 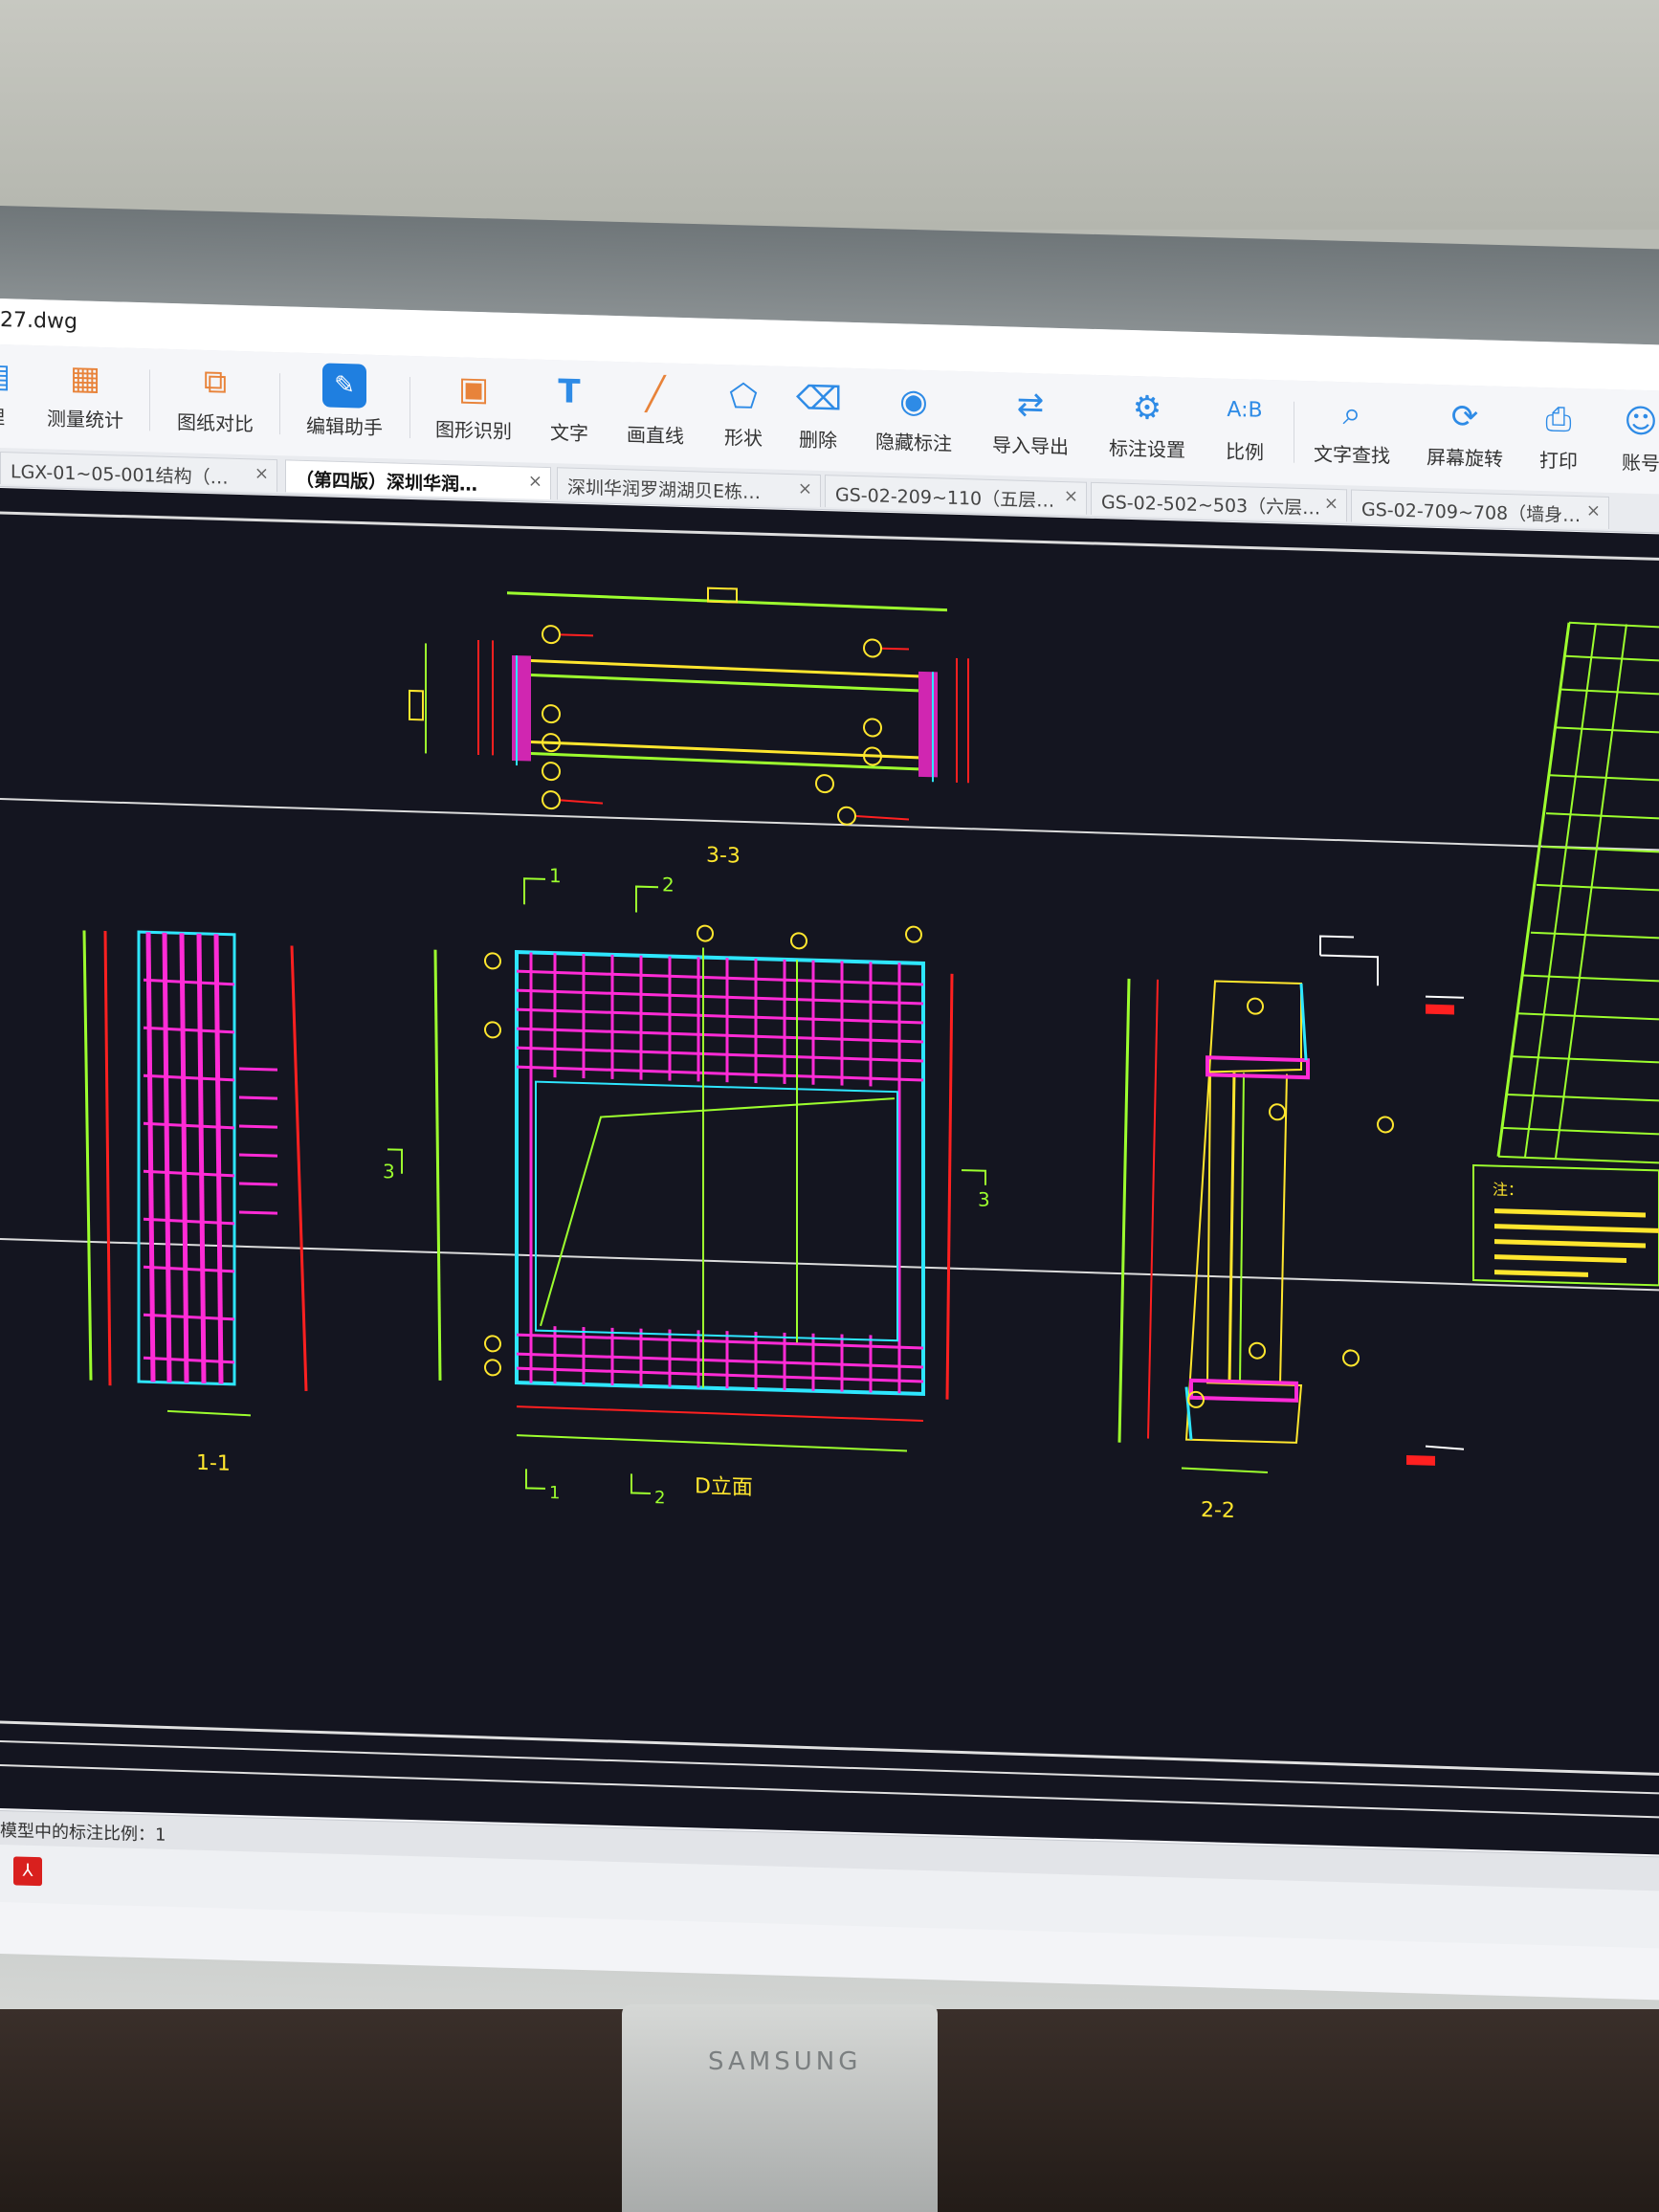 I want to click on pdf-app-icon: ⅄, so click(x=27, y=1871).